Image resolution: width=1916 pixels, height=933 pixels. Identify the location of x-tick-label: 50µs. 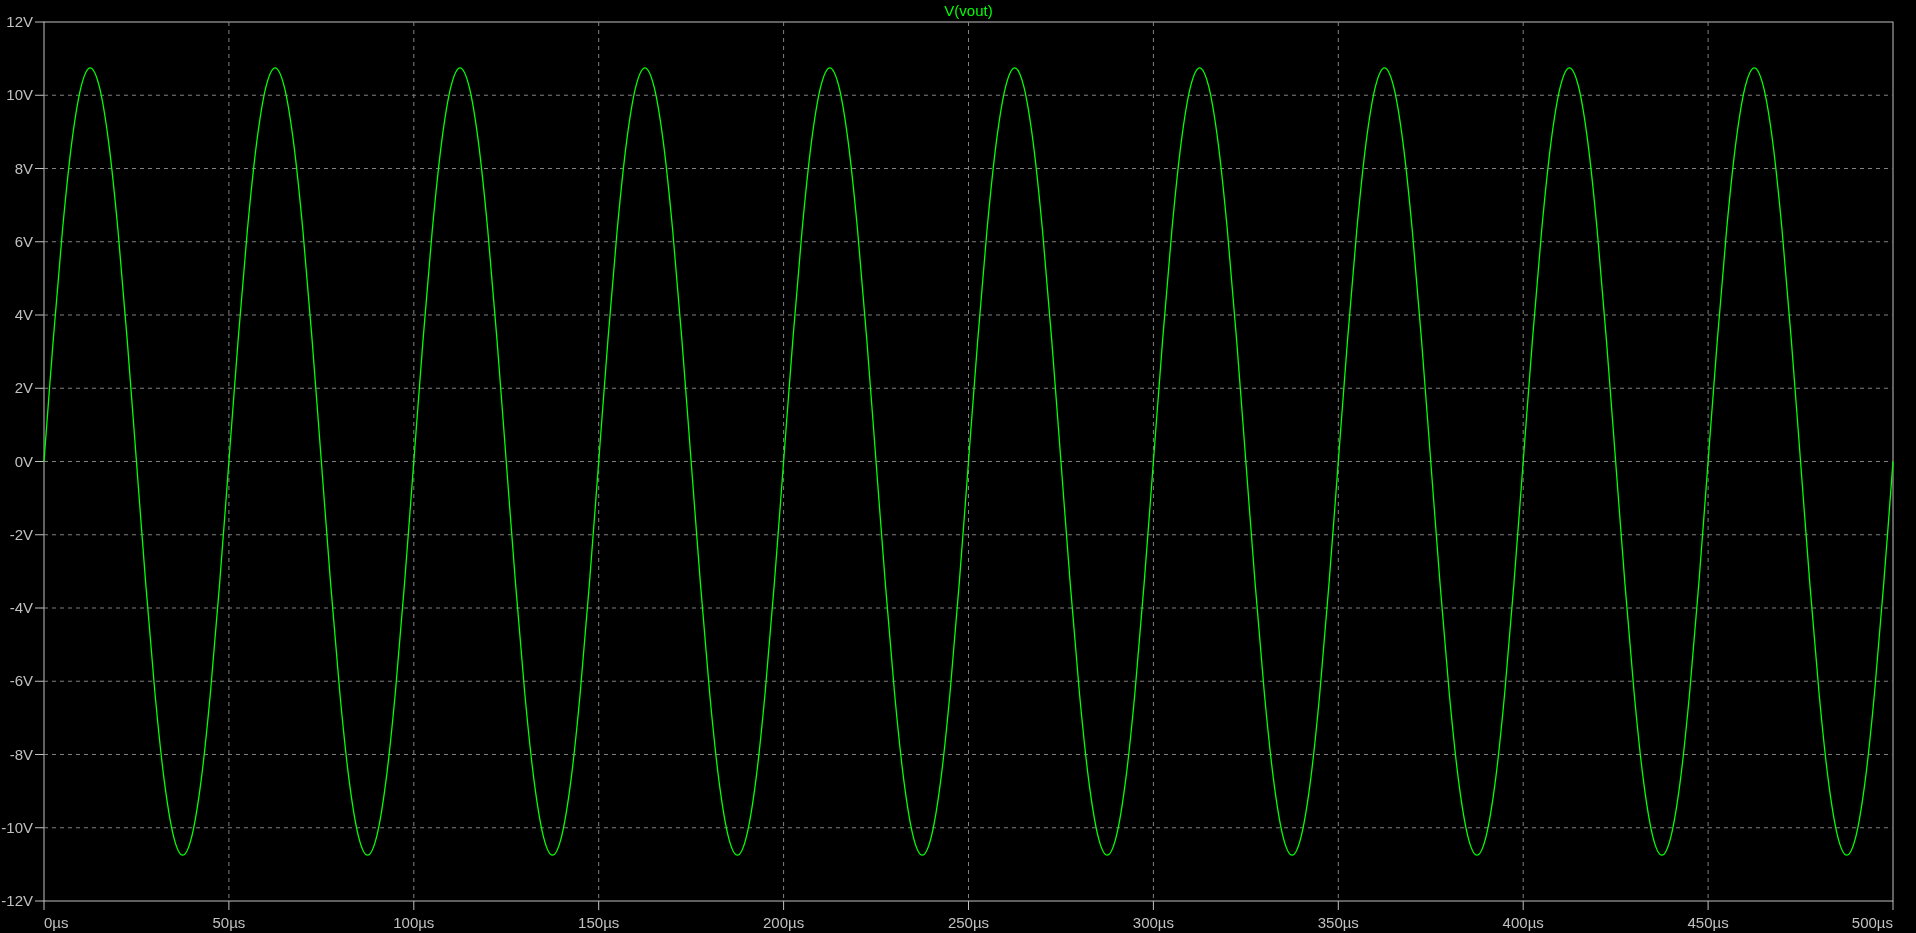
(229, 922).